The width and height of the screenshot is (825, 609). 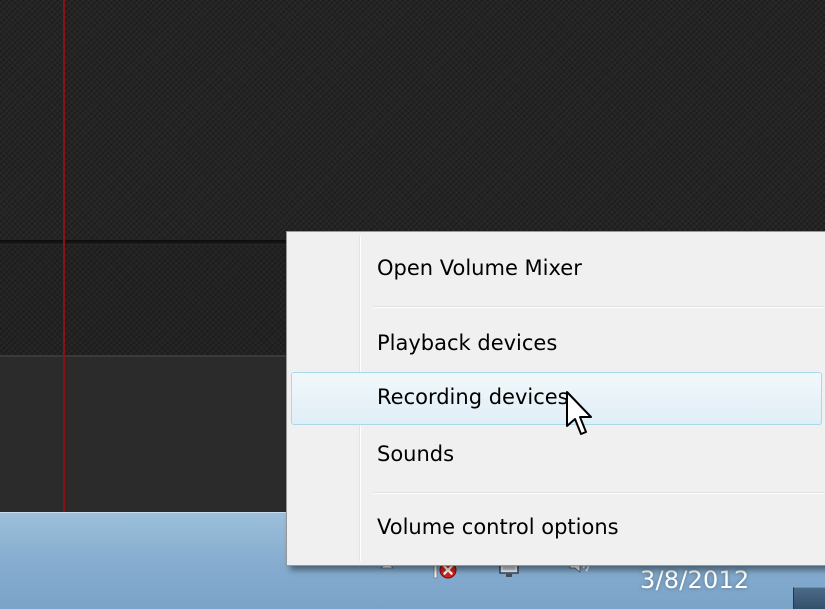 I want to click on menu-item-open-volume-mixer: Open Volume Mixer, so click(x=556, y=268).